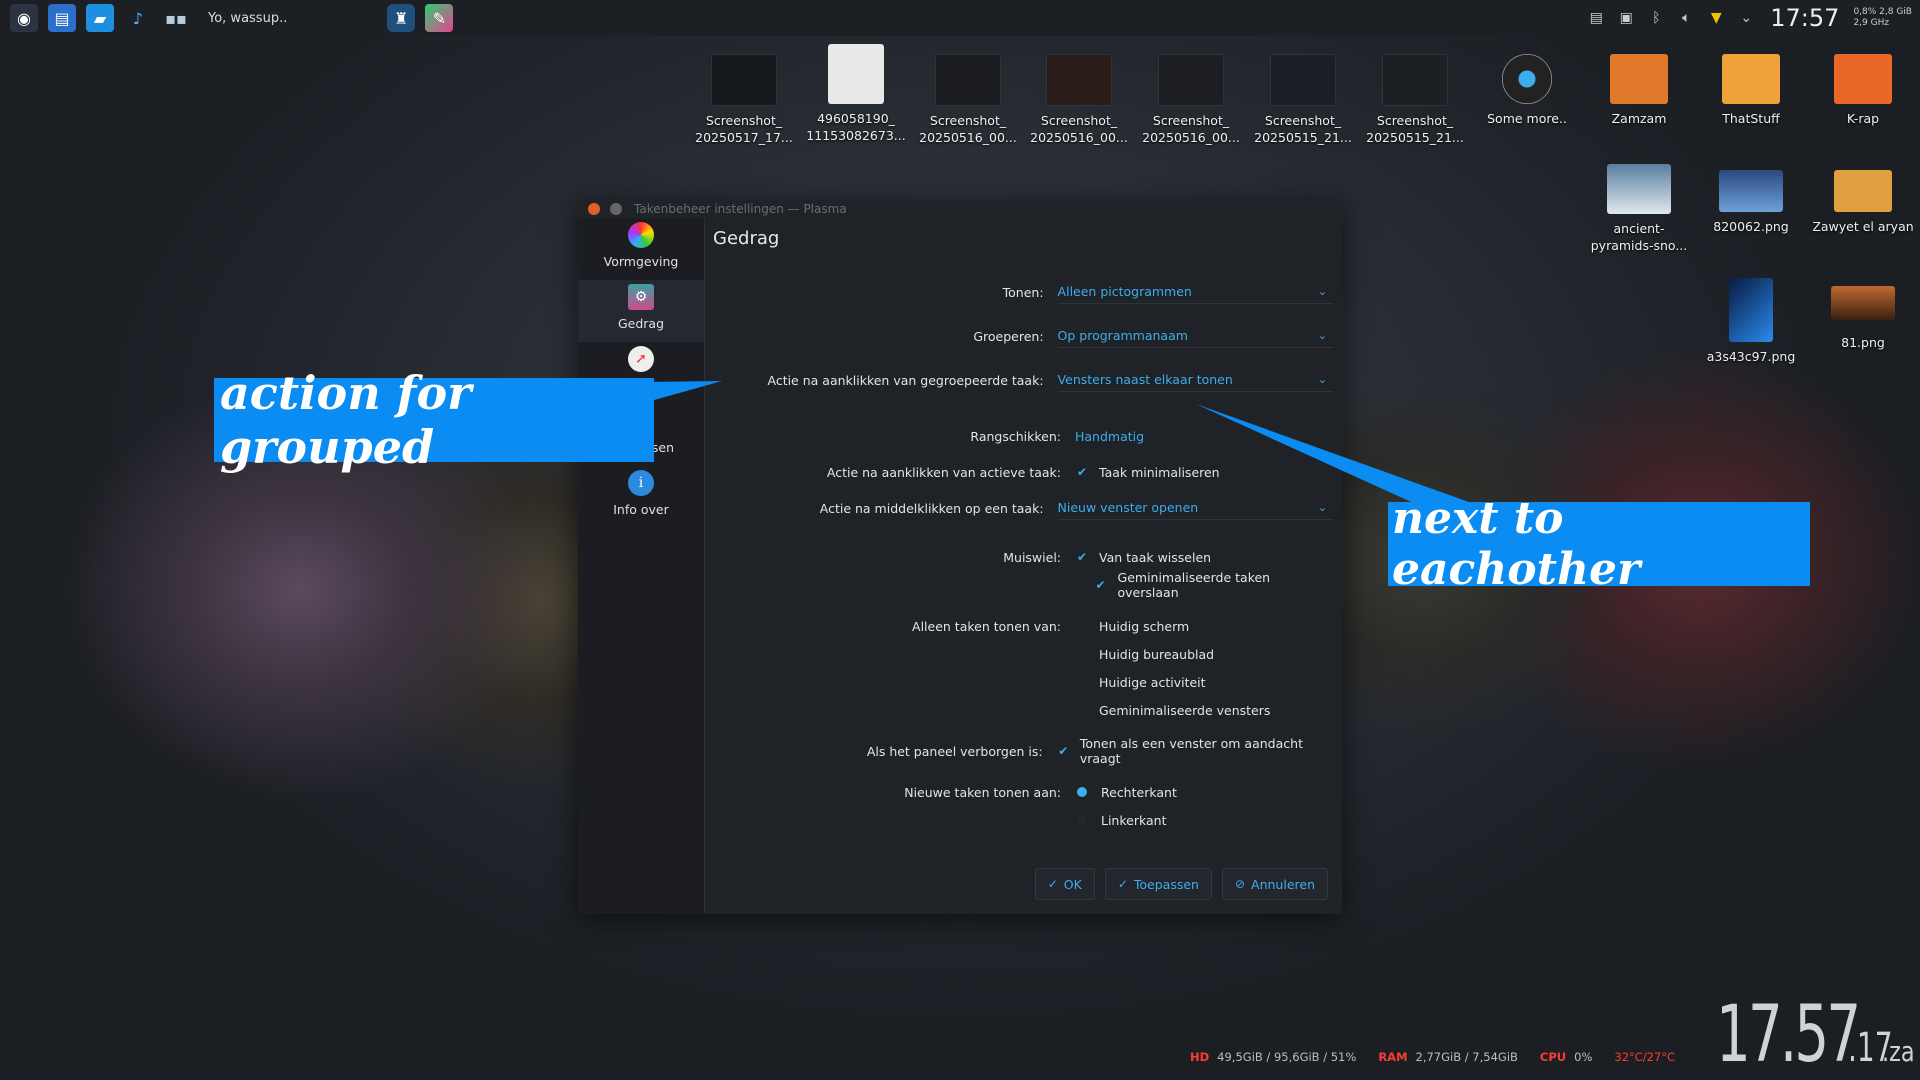 The image size is (1920, 1080). Describe the element at coordinates (1583, 1057) in the screenshot. I see `cpu-value: 0%` at that location.